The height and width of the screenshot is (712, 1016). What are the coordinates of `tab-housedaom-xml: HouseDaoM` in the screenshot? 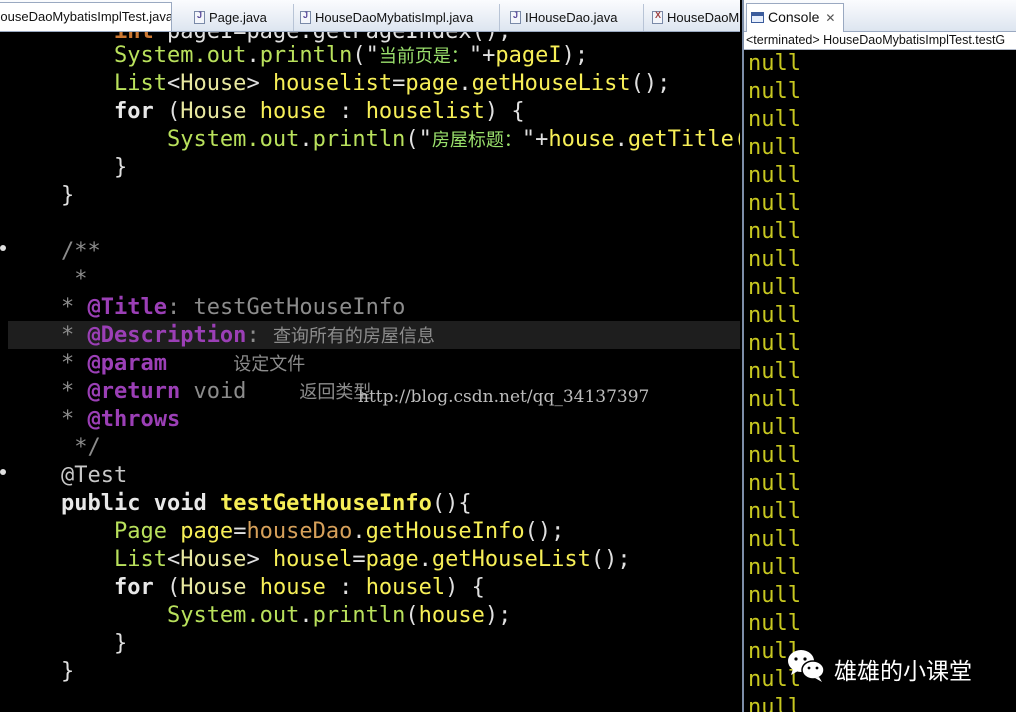 It's located at (694, 17).